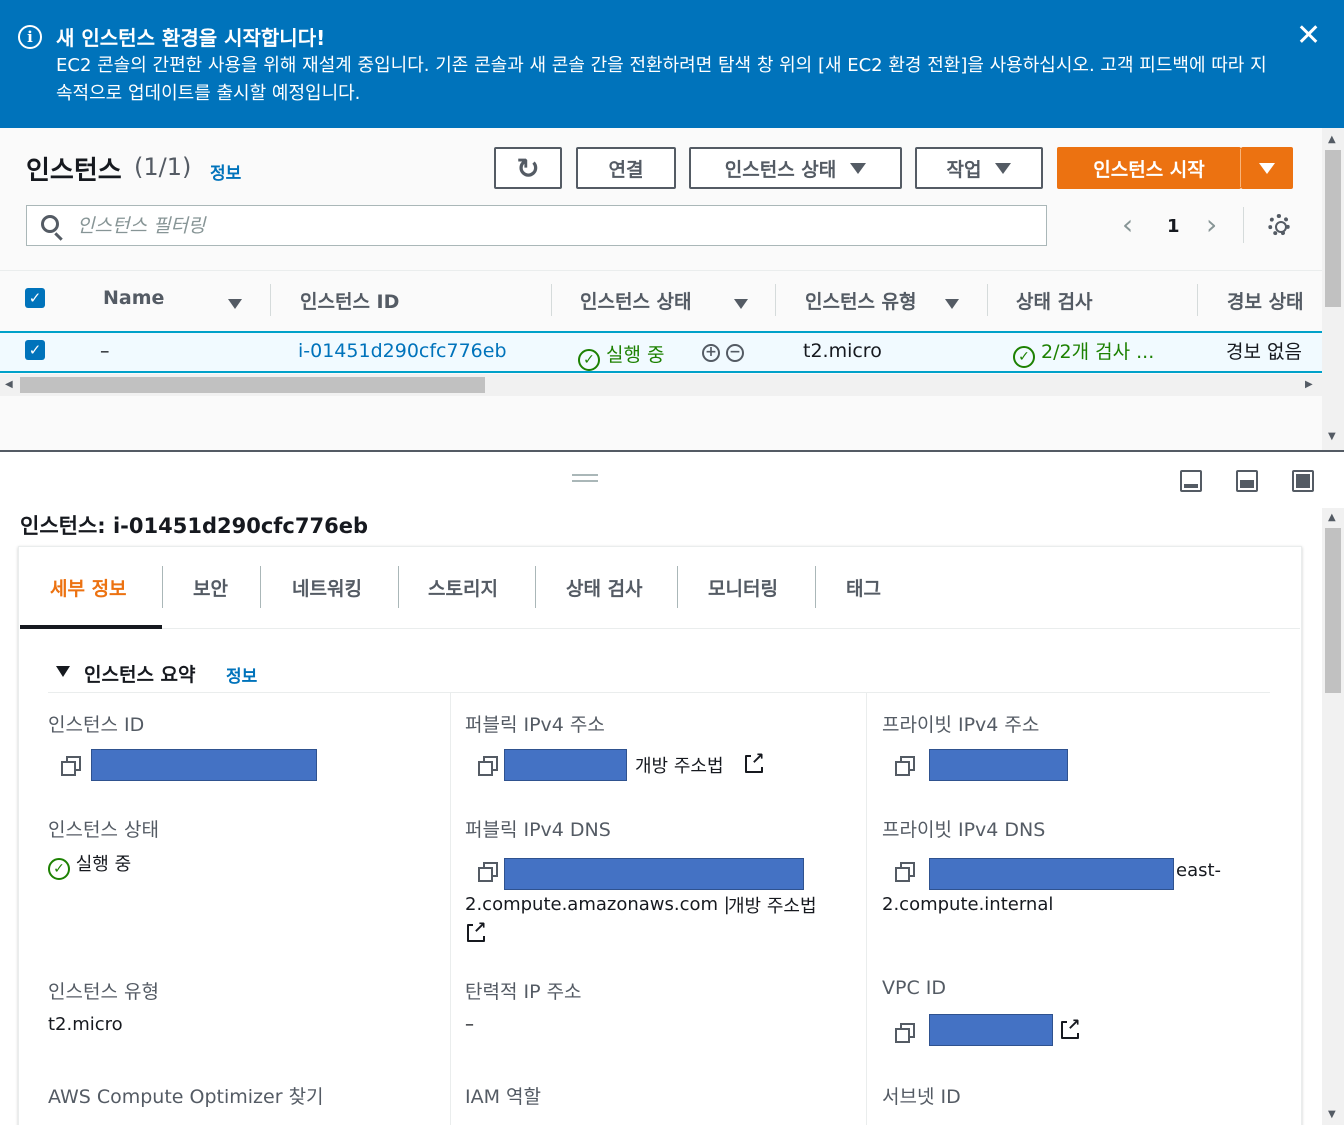 This screenshot has height=1125, width=1344. Describe the element at coordinates (9, 384) in the screenshot. I see `scroll-left-icon: ◀` at that location.